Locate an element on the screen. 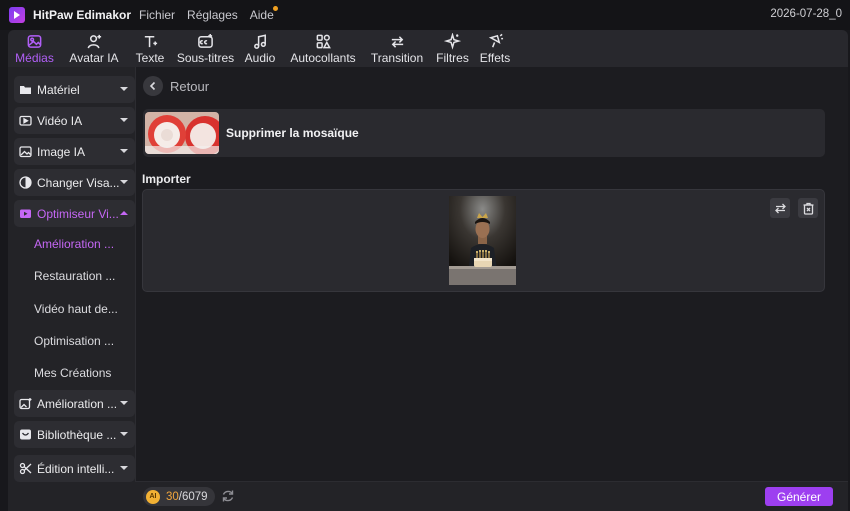 Image resolution: width=850 pixels, height=511 pixels. delete-button is located at coordinates (808, 208).